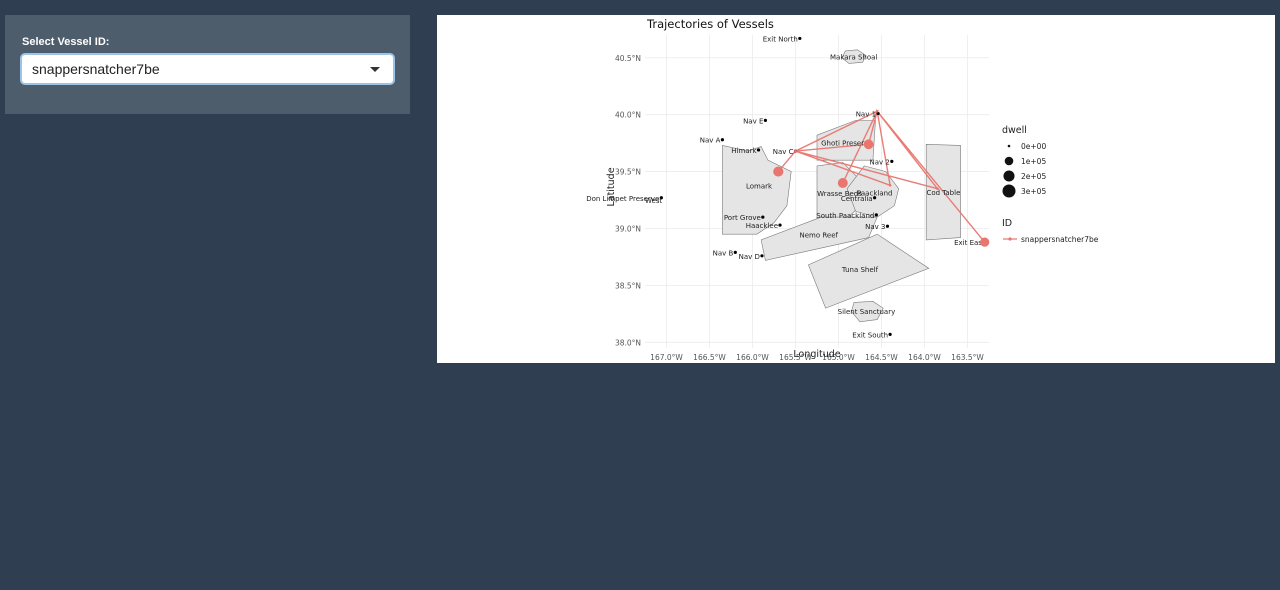 The height and width of the screenshot is (590, 1280). I want to click on y-tick-label: 39.5°N, so click(628, 172).